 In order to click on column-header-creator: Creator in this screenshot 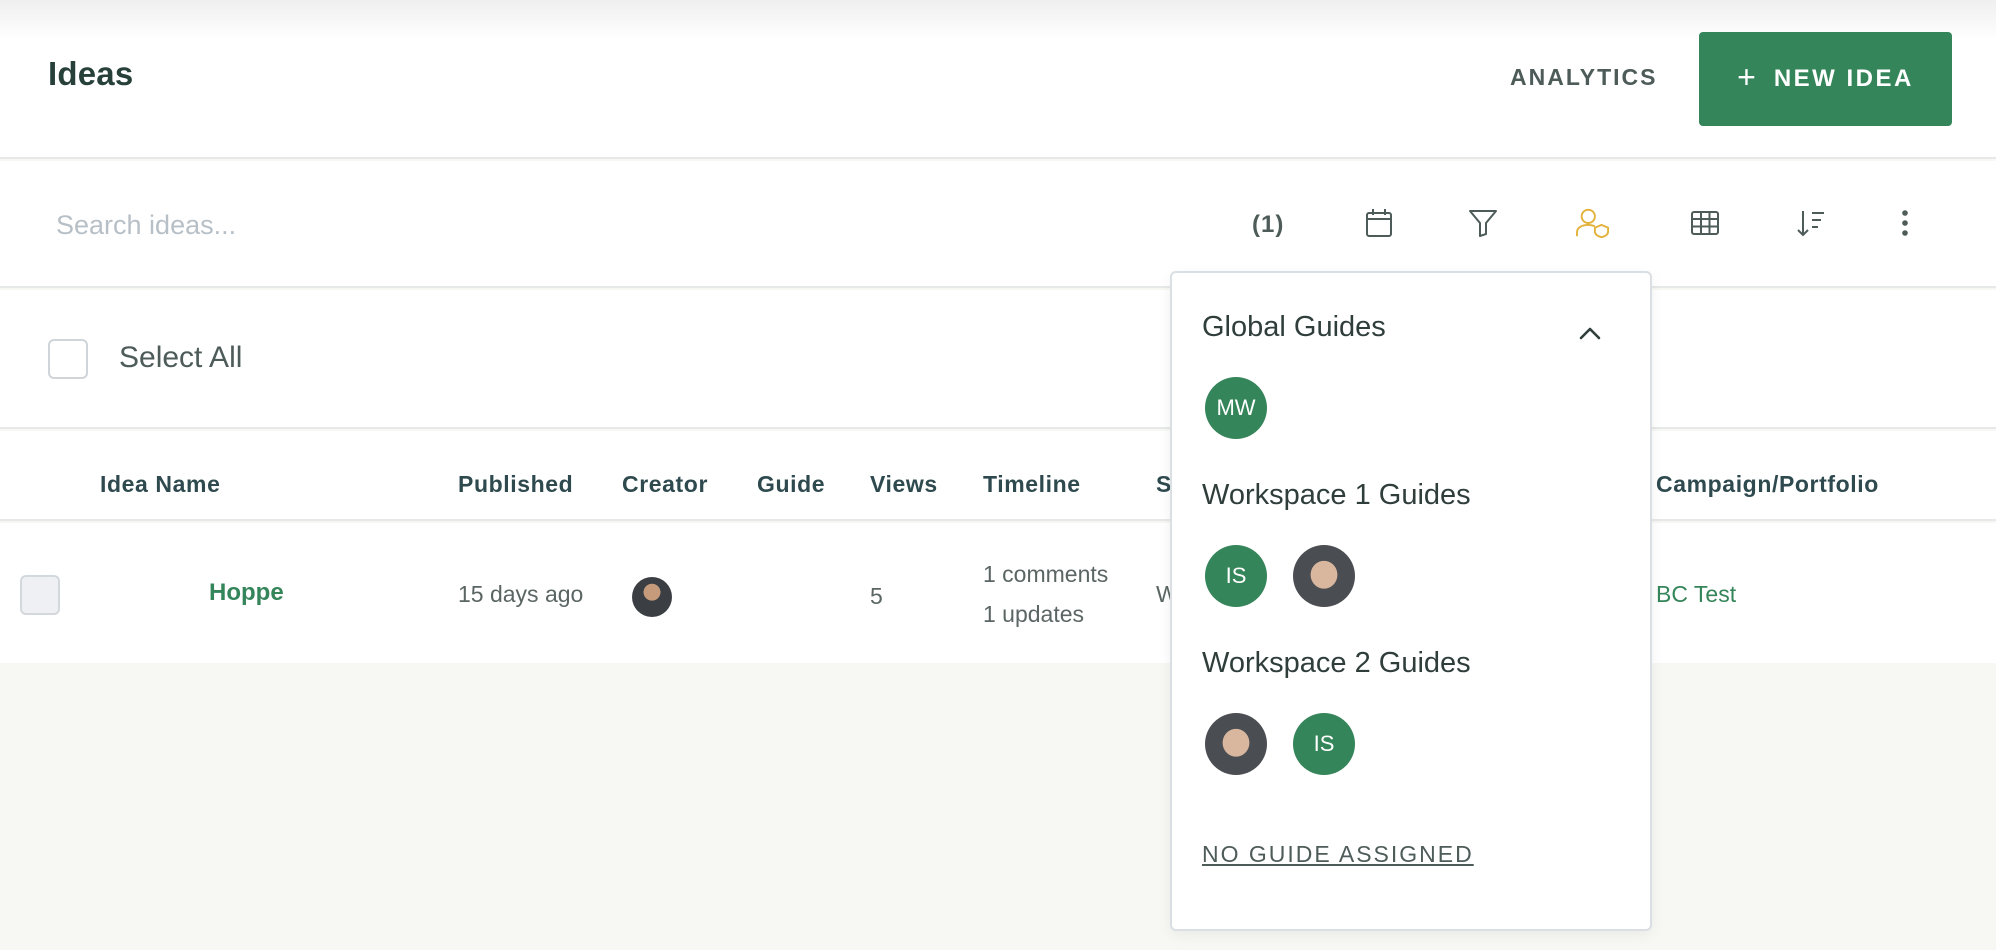, I will do `click(665, 484)`.